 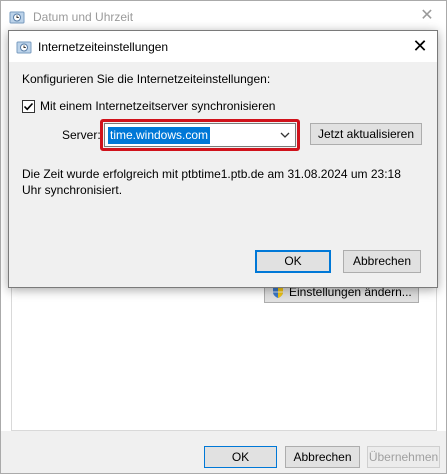 What do you see at coordinates (159, 135) in the screenshot?
I see `server-input-value: time.windows.com` at bounding box center [159, 135].